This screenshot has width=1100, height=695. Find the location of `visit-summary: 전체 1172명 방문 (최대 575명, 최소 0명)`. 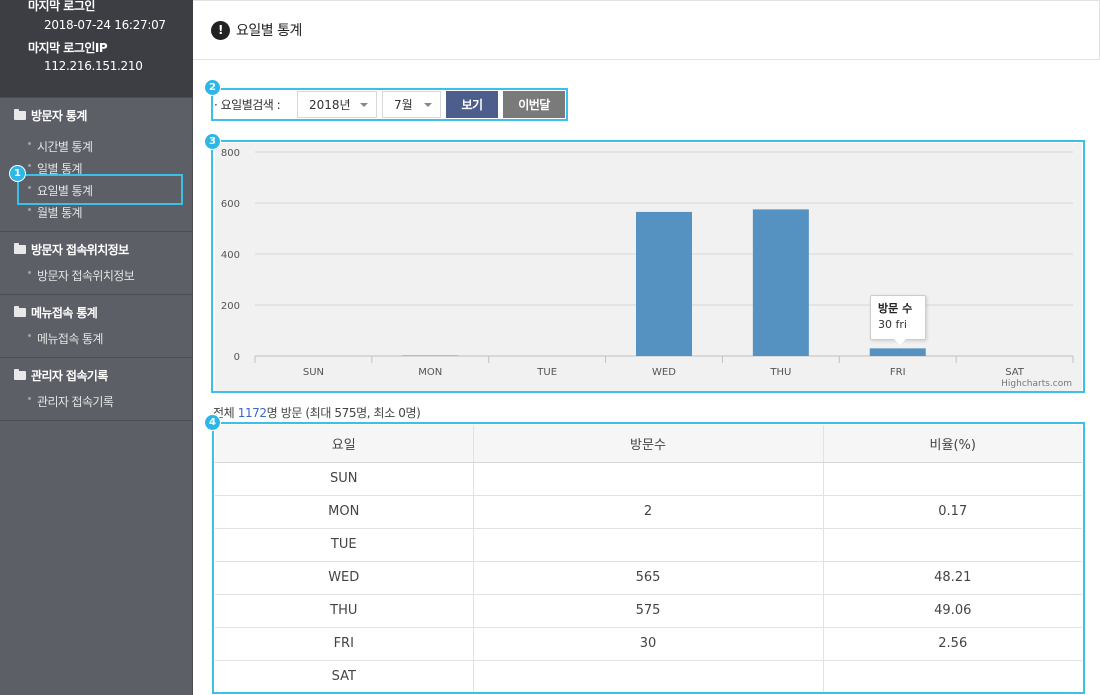

visit-summary: 전체 1172명 방문 (최대 575명, 최소 0명) is located at coordinates (317, 413).